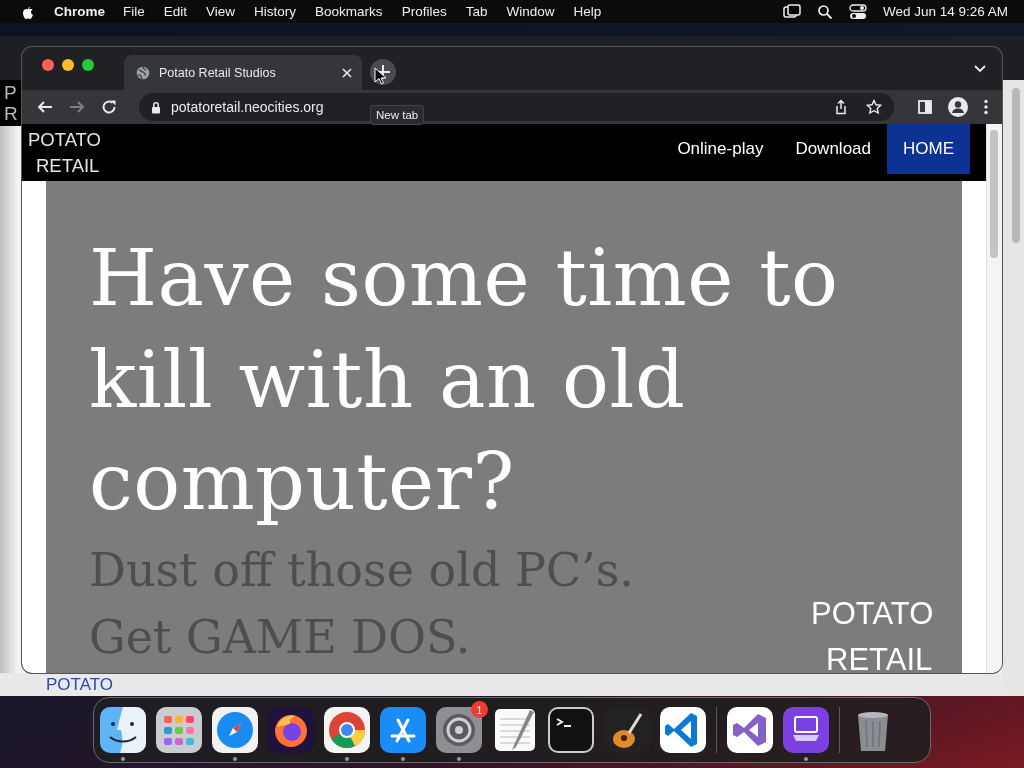 This screenshot has height=768, width=1024. What do you see at coordinates (824, 11) in the screenshot?
I see `search-icon` at bounding box center [824, 11].